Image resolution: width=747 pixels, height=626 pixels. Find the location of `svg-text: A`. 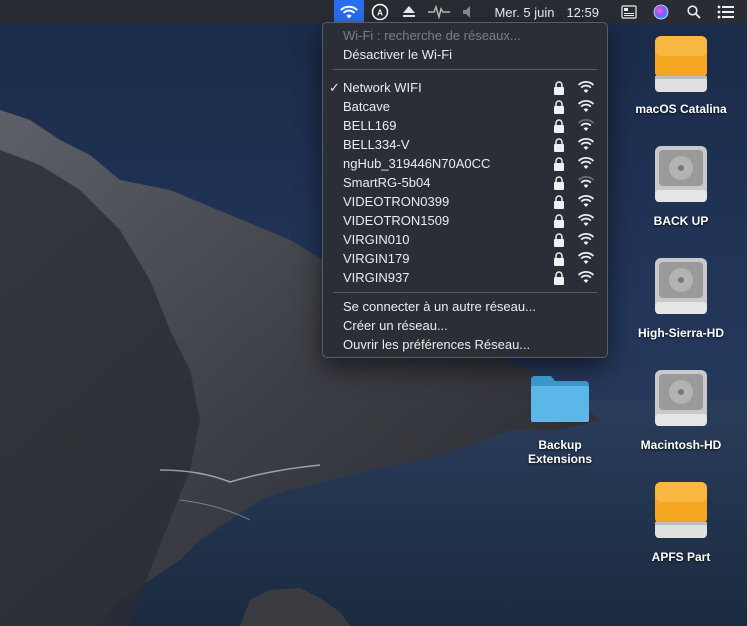

svg-text: A is located at coordinates (381, 13).